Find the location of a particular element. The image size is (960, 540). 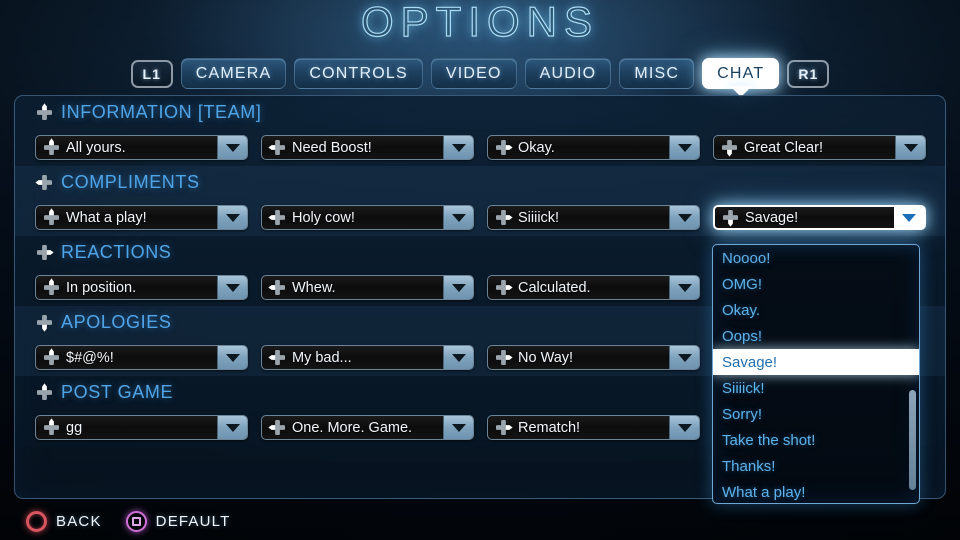

dropdown-option: OMG! is located at coordinates (816, 284).